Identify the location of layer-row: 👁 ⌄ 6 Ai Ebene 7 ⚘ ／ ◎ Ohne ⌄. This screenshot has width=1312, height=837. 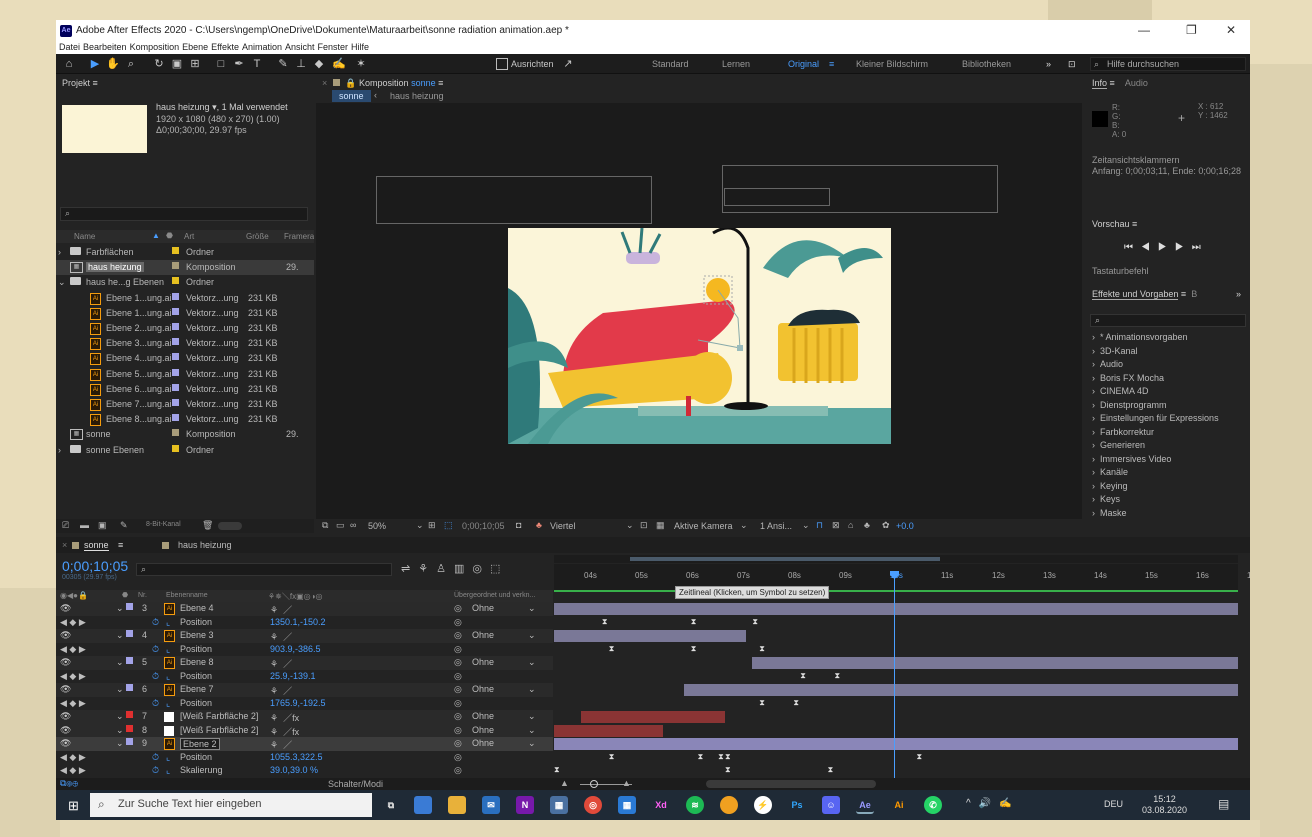
(304, 690).